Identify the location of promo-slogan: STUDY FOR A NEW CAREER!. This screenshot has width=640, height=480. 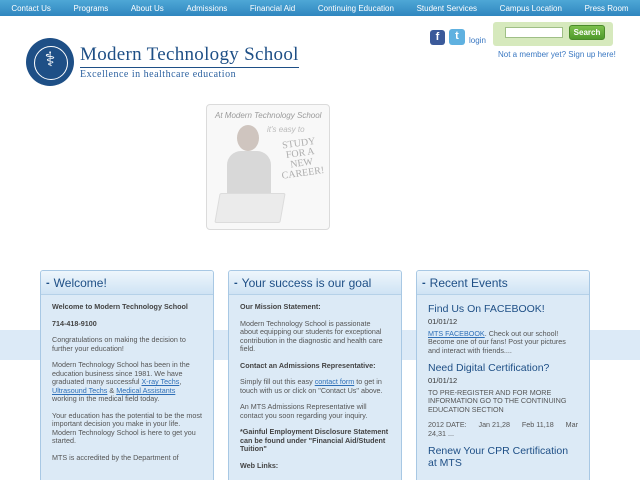
(300, 158).